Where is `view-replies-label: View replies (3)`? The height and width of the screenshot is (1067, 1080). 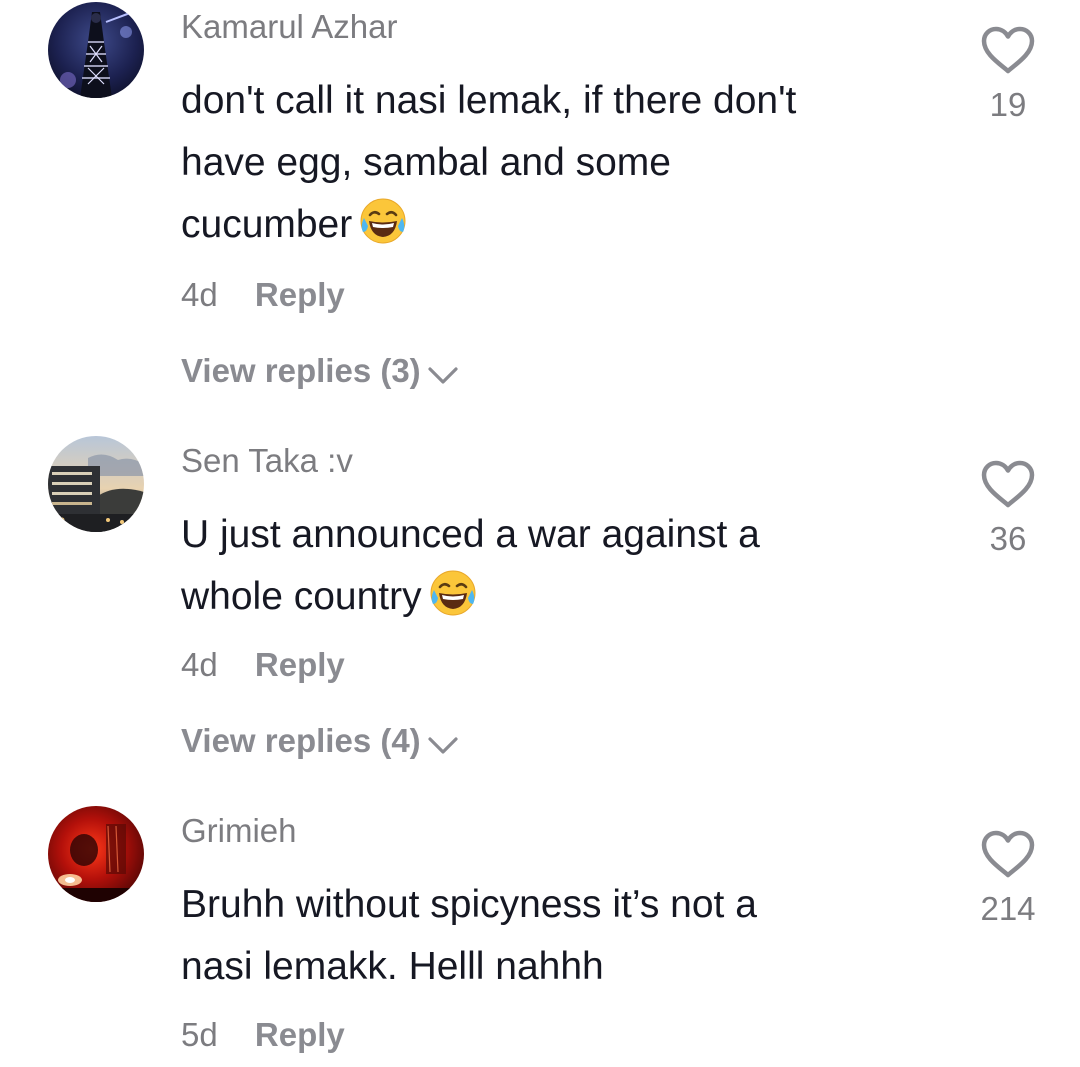
view-replies-label: View replies (3) is located at coordinates (301, 370).